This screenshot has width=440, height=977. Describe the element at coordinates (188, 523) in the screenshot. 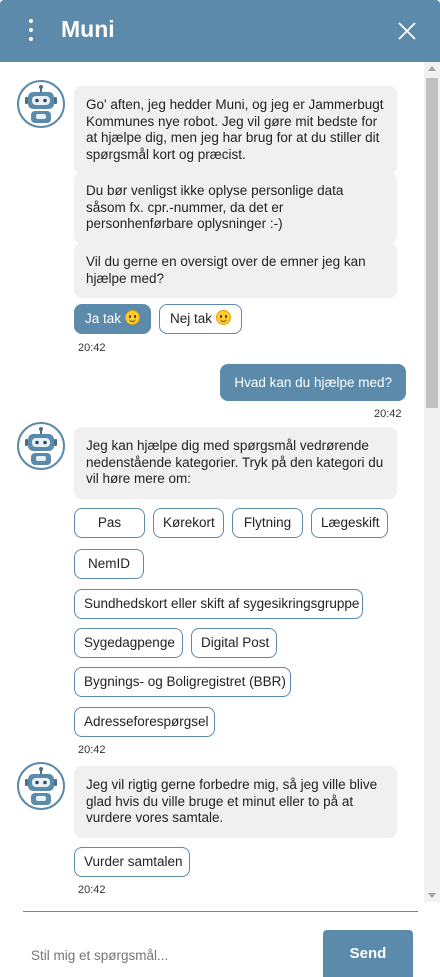

I see `category-button-korekort: Kørekort` at that location.